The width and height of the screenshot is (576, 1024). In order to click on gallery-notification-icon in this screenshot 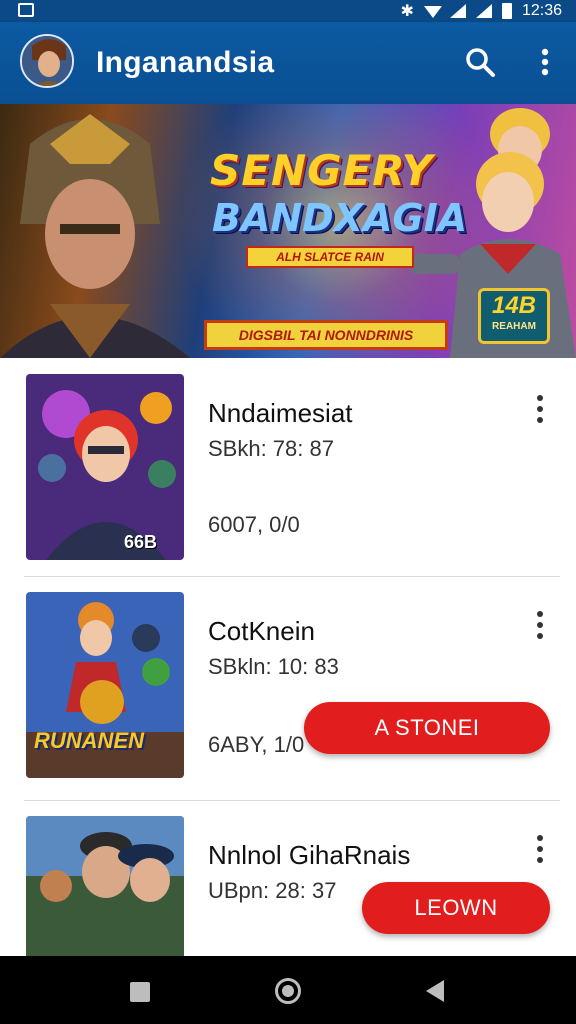, I will do `click(26, 10)`.